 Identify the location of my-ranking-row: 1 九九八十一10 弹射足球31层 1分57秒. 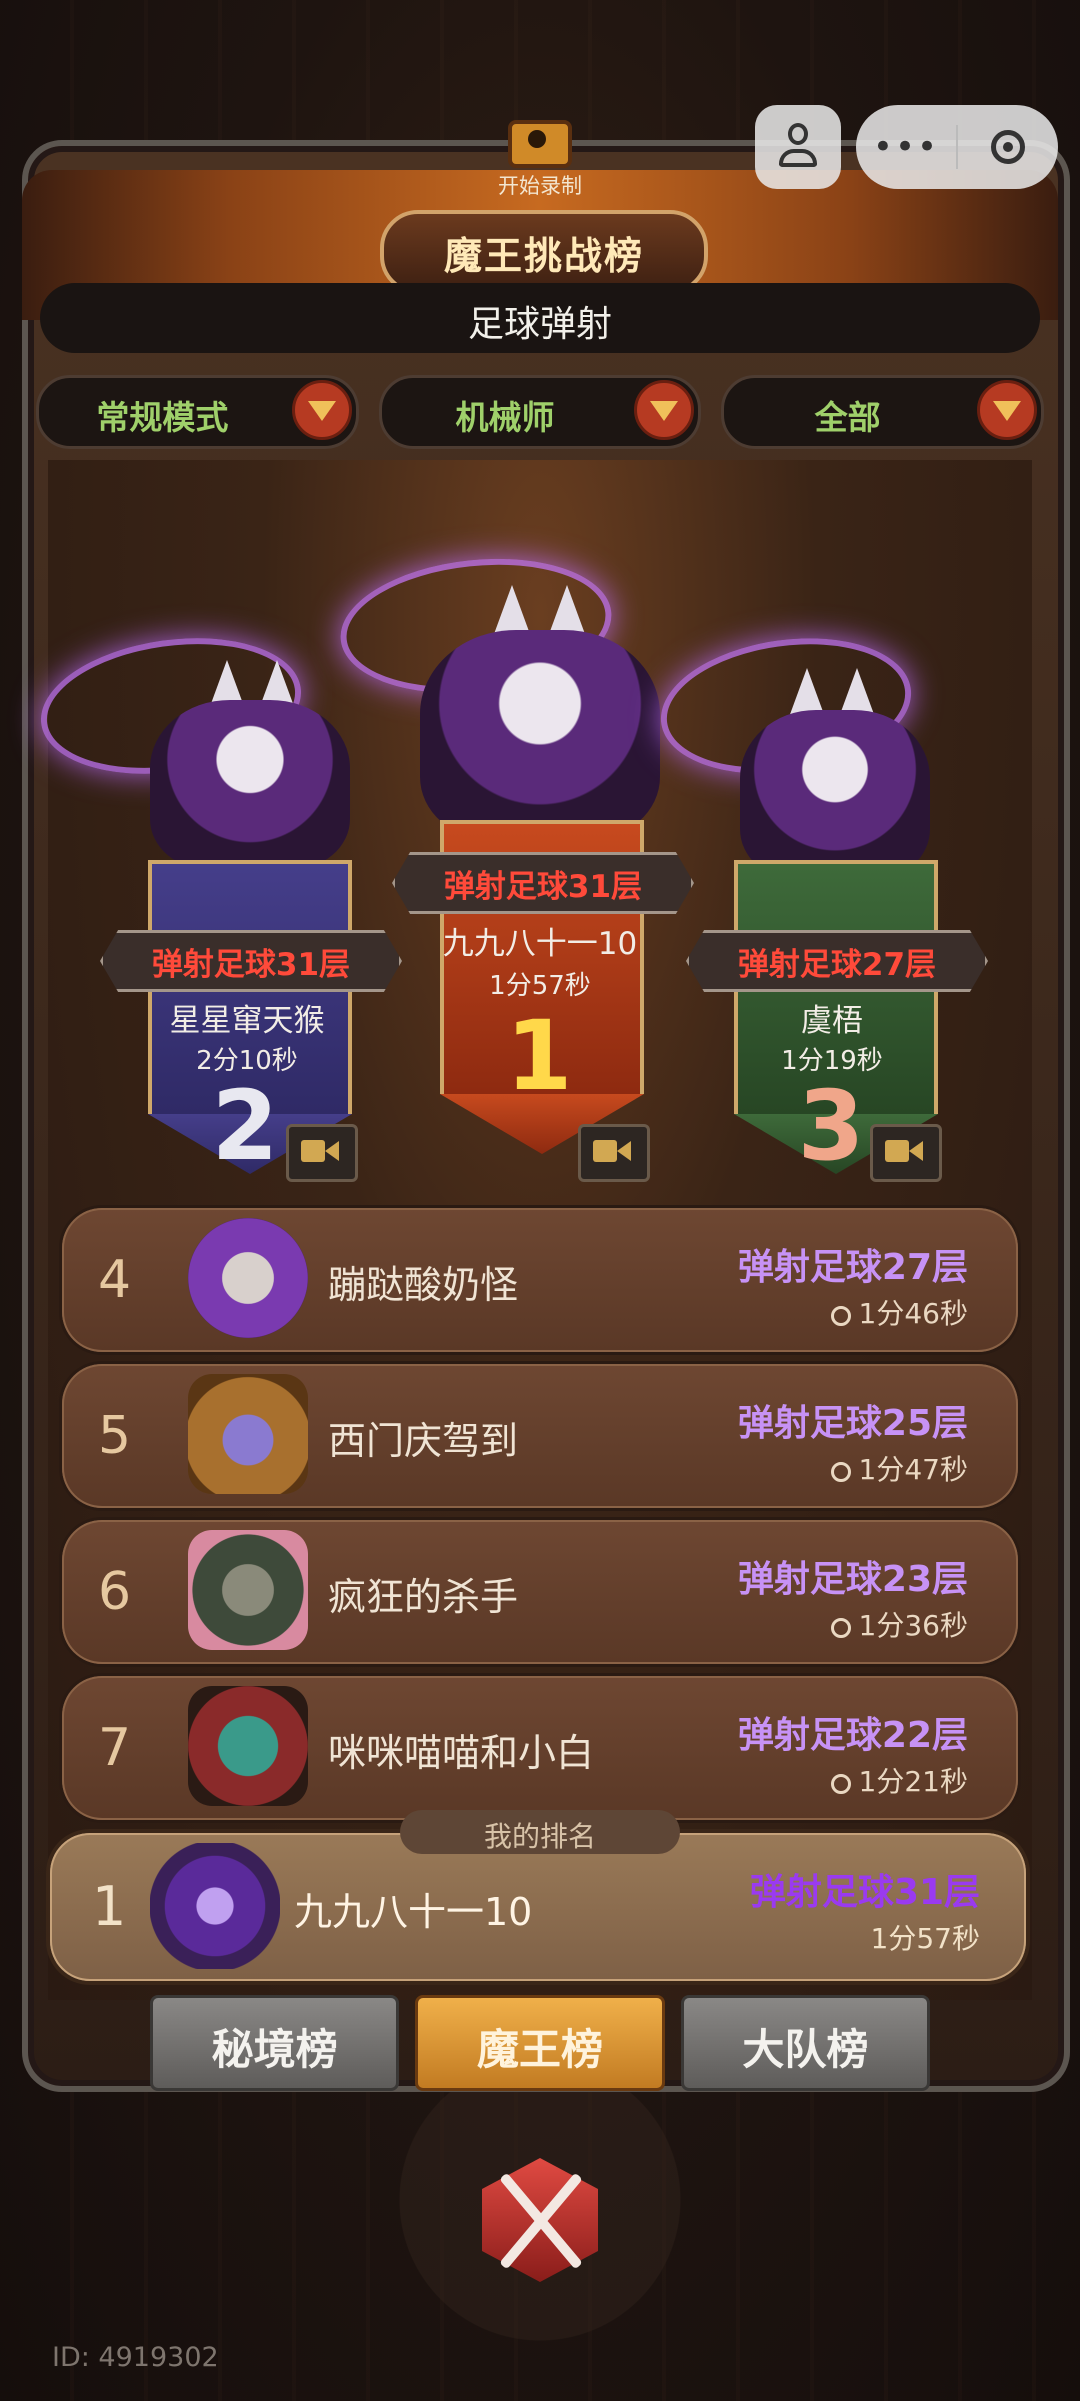
(538, 1907).